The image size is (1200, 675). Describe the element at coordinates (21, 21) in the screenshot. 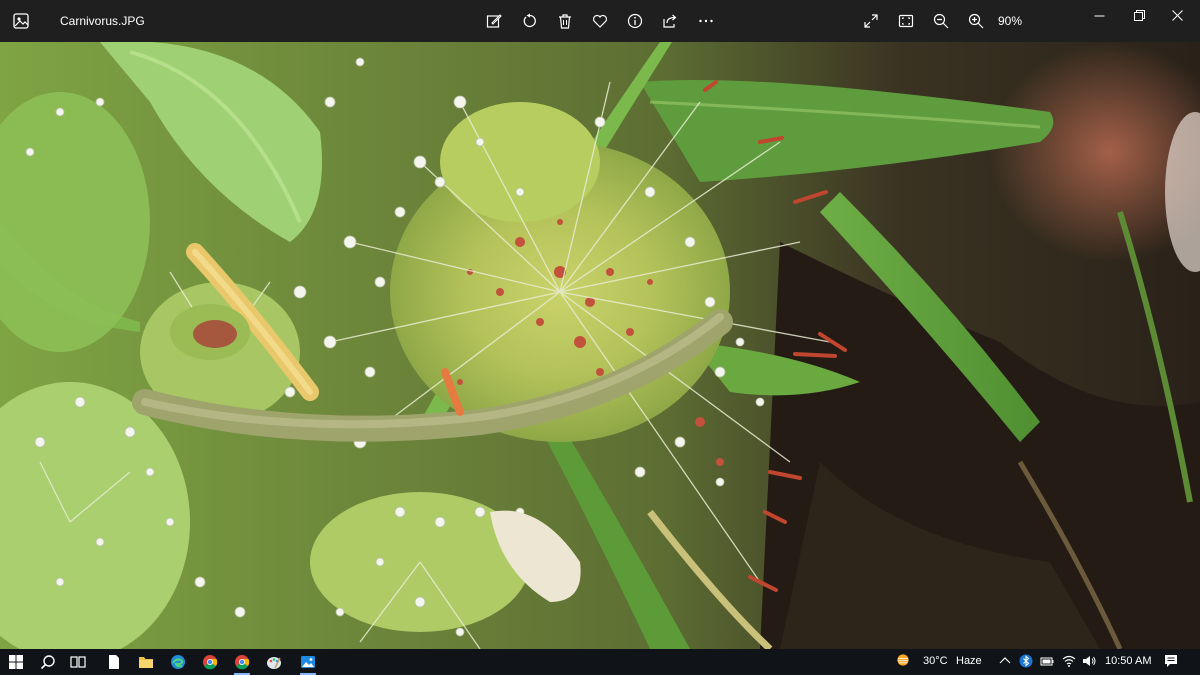

I see `photos-app-icon` at that location.